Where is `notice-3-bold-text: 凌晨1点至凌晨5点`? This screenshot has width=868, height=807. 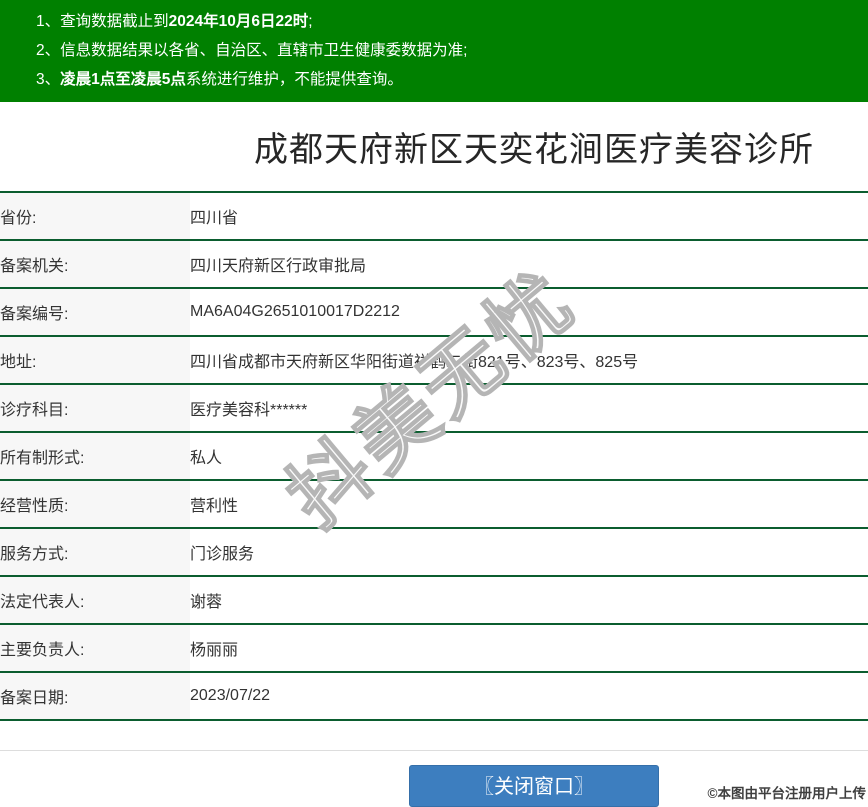 notice-3-bold-text: 凌晨1点至凌晨5点 is located at coordinates (123, 79).